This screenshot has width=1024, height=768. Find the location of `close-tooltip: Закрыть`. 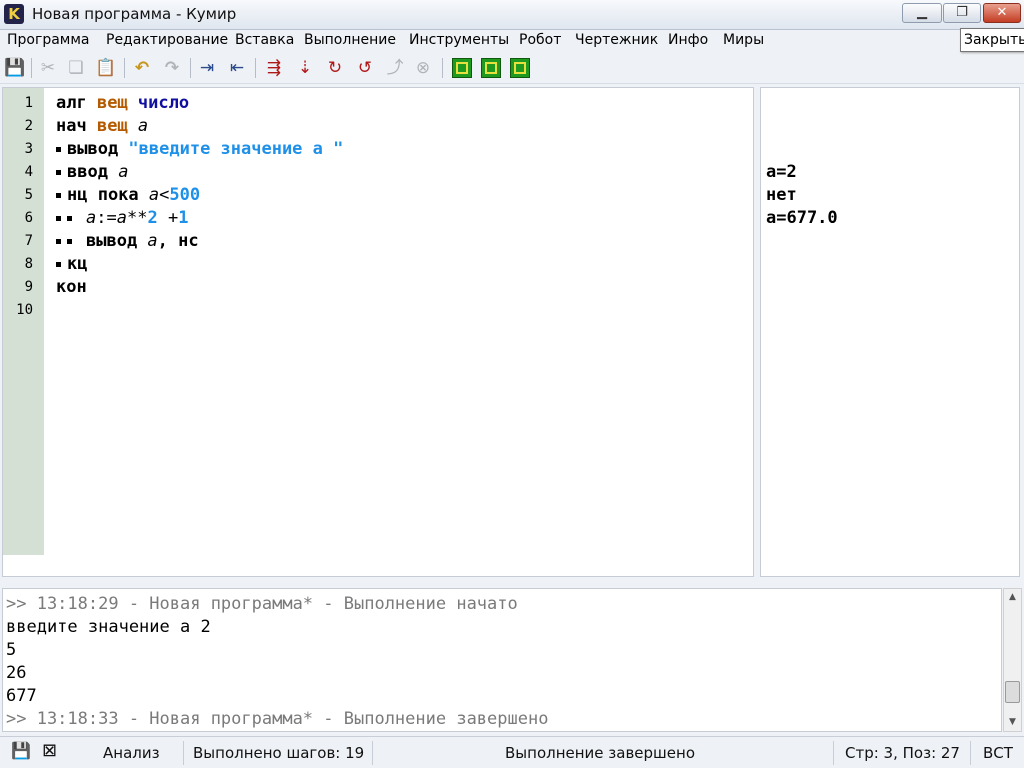

close-tooltip: Закрыть is located at coordinates (992, 40).